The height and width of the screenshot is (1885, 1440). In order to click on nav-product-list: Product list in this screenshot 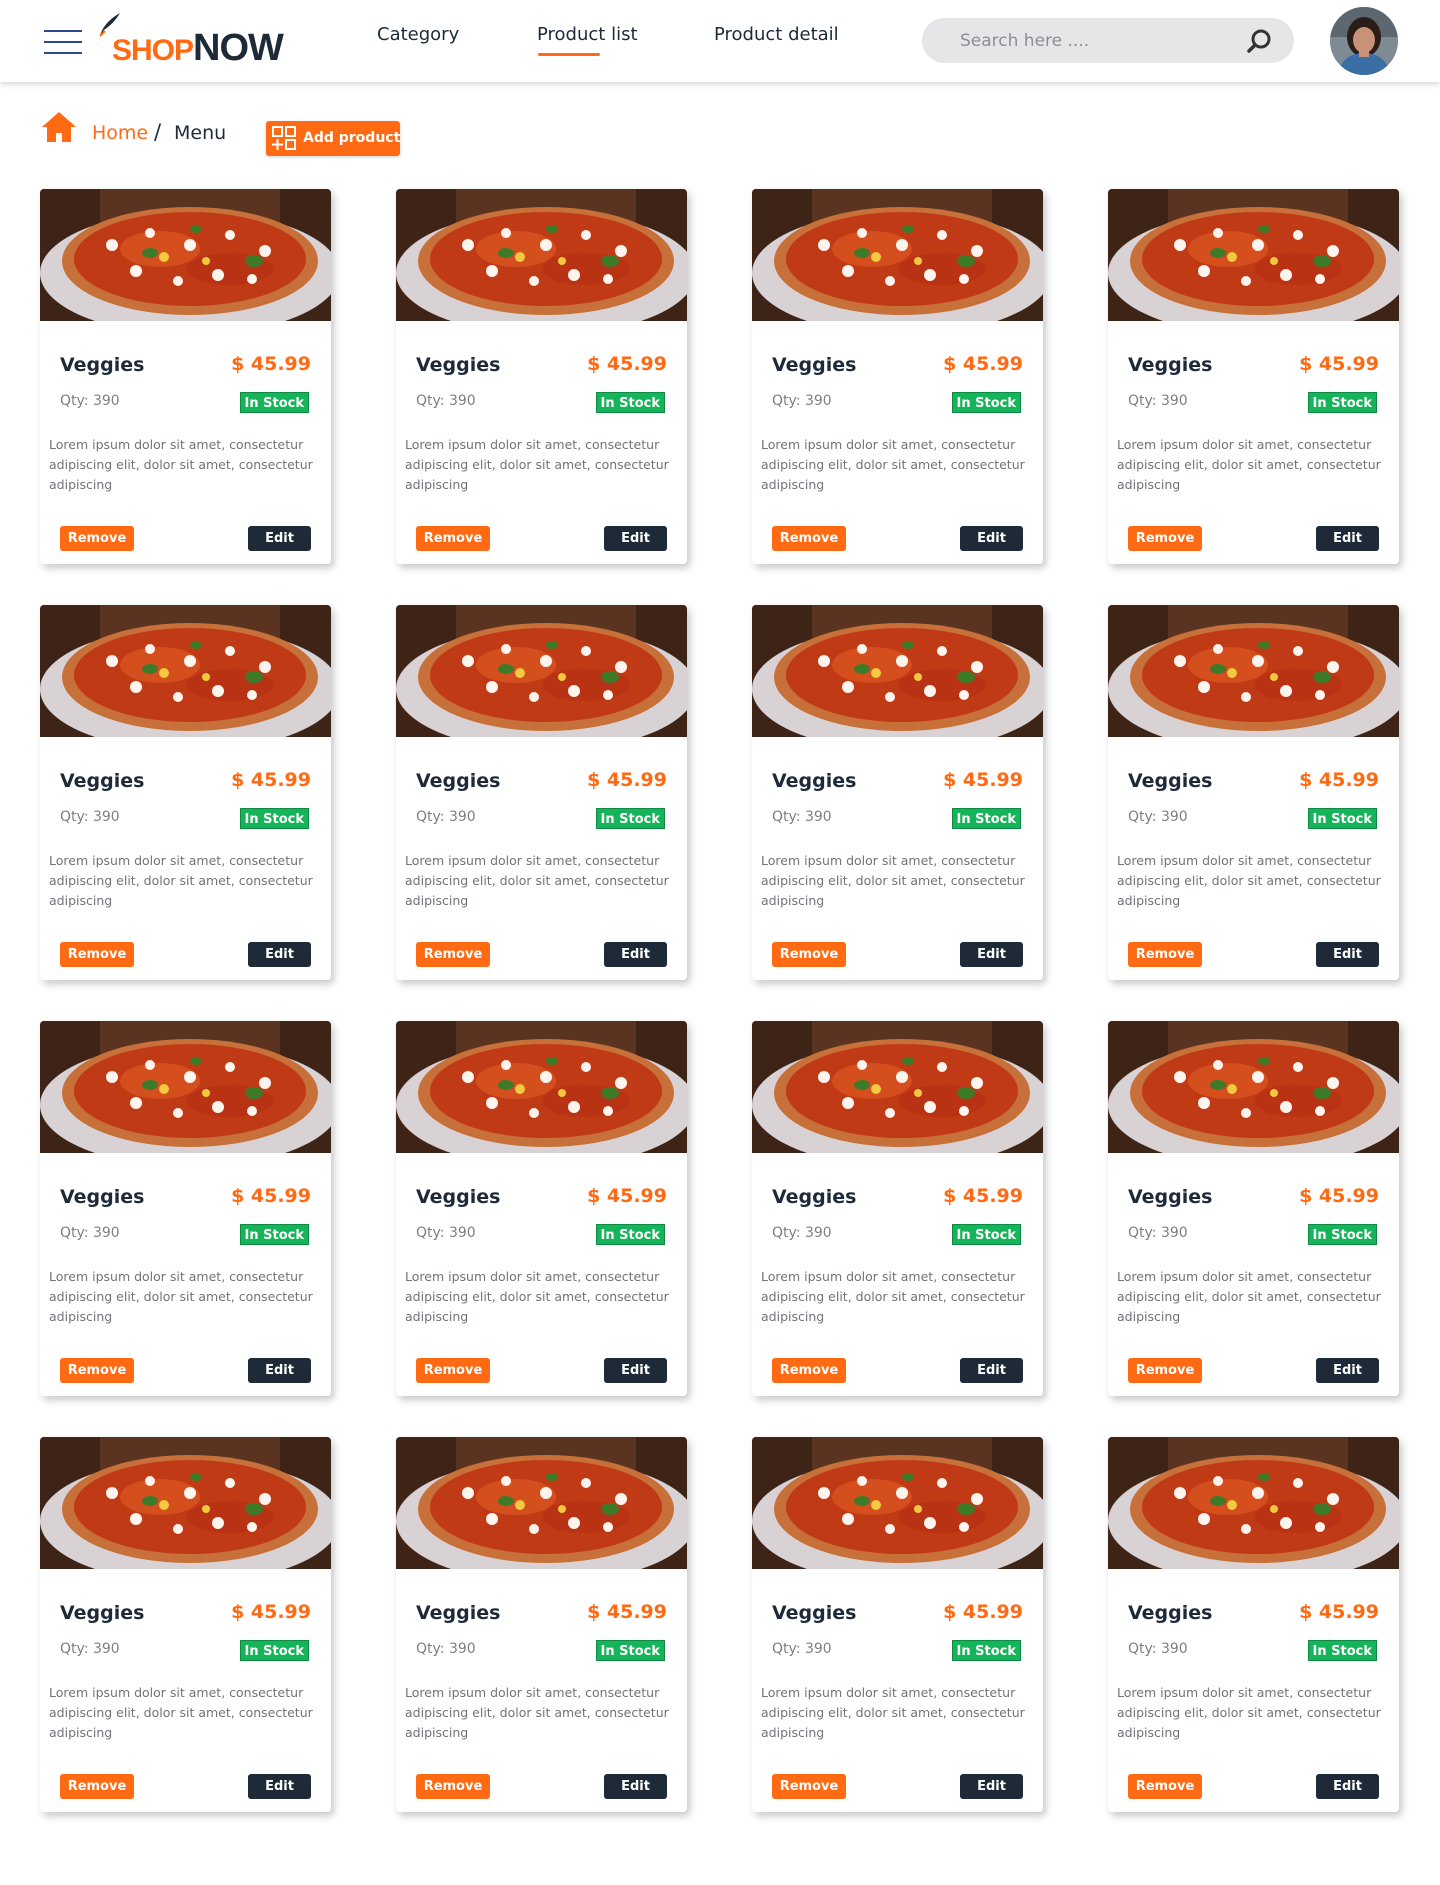, I will do `click(587, 34)`.